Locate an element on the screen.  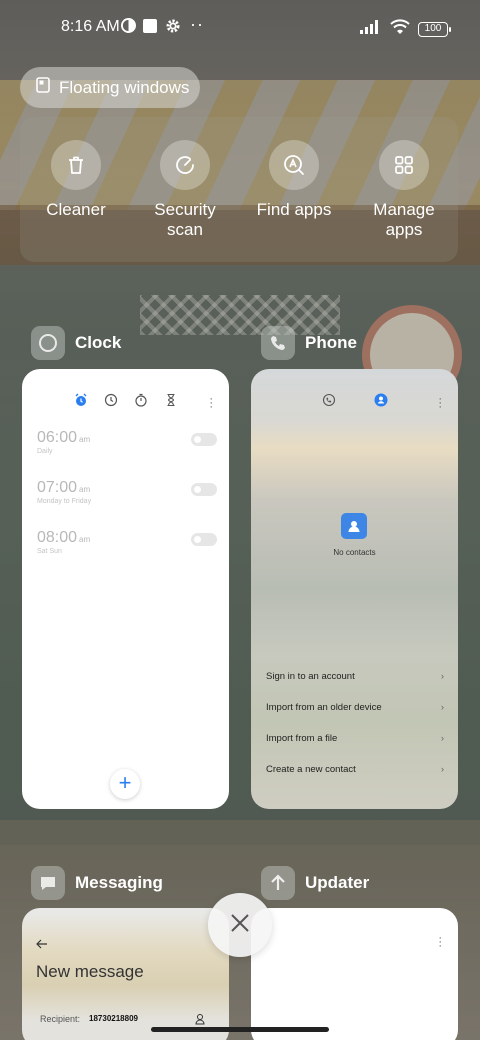
battery-icon: 100 is located at coordinates (434, 29).